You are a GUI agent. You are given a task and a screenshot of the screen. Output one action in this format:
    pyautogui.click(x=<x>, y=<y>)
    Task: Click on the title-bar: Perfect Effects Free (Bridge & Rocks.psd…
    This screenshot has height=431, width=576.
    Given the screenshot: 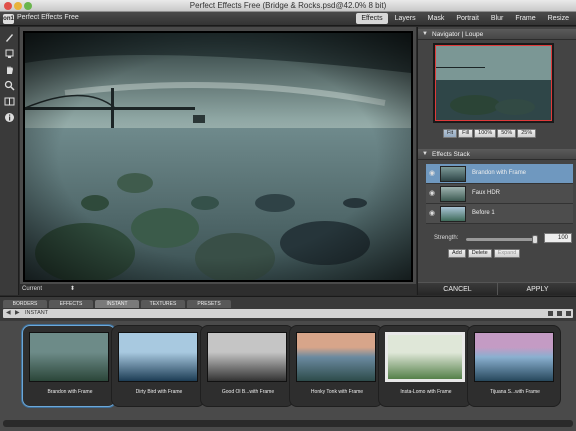 What is the action you would take?
    pyautogui.click(x=288, y=6)
    